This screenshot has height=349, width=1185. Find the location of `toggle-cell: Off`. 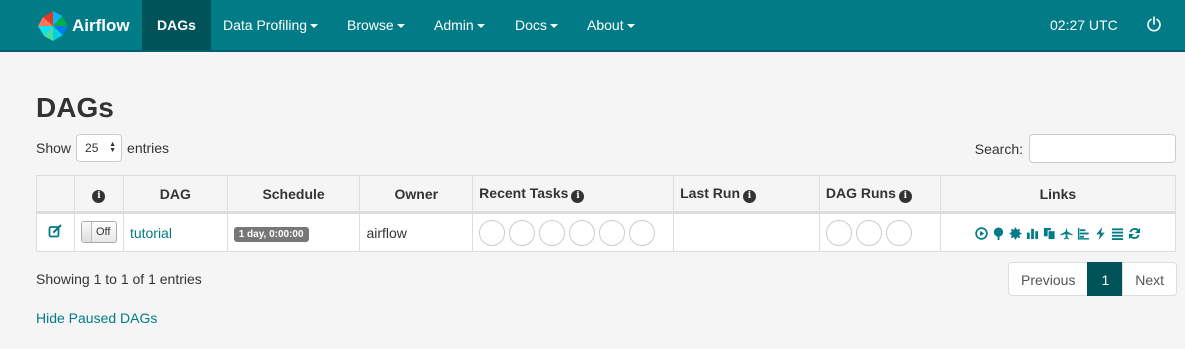

toggle-cell: Off is located at coordinates (98, 232).